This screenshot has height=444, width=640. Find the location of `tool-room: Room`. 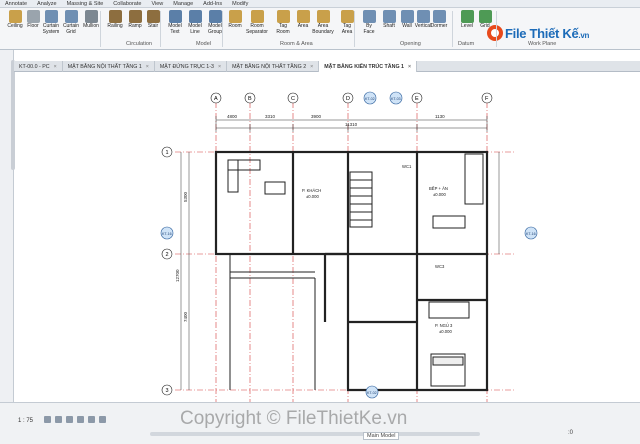

tool-room: Room is located at coordinates (235, 25).